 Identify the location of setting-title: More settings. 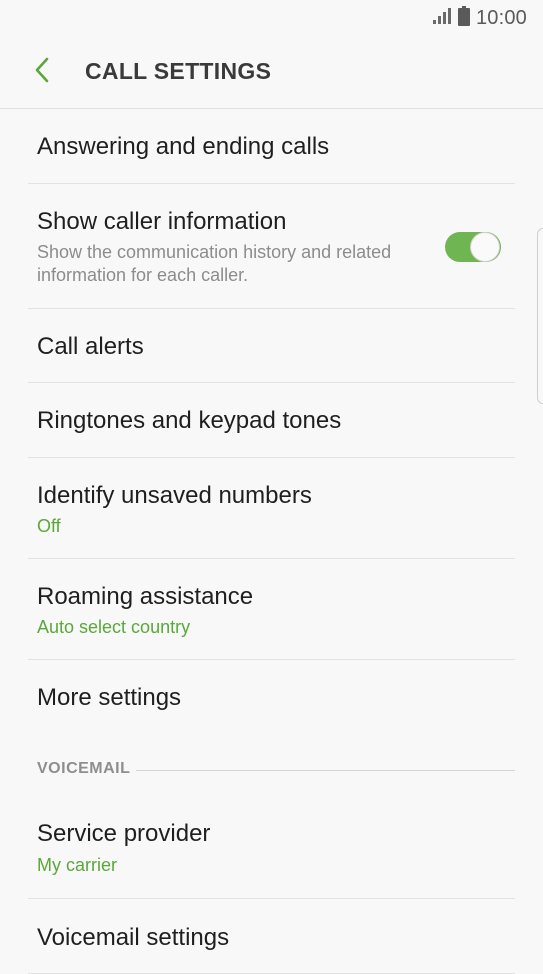
(109, 697).